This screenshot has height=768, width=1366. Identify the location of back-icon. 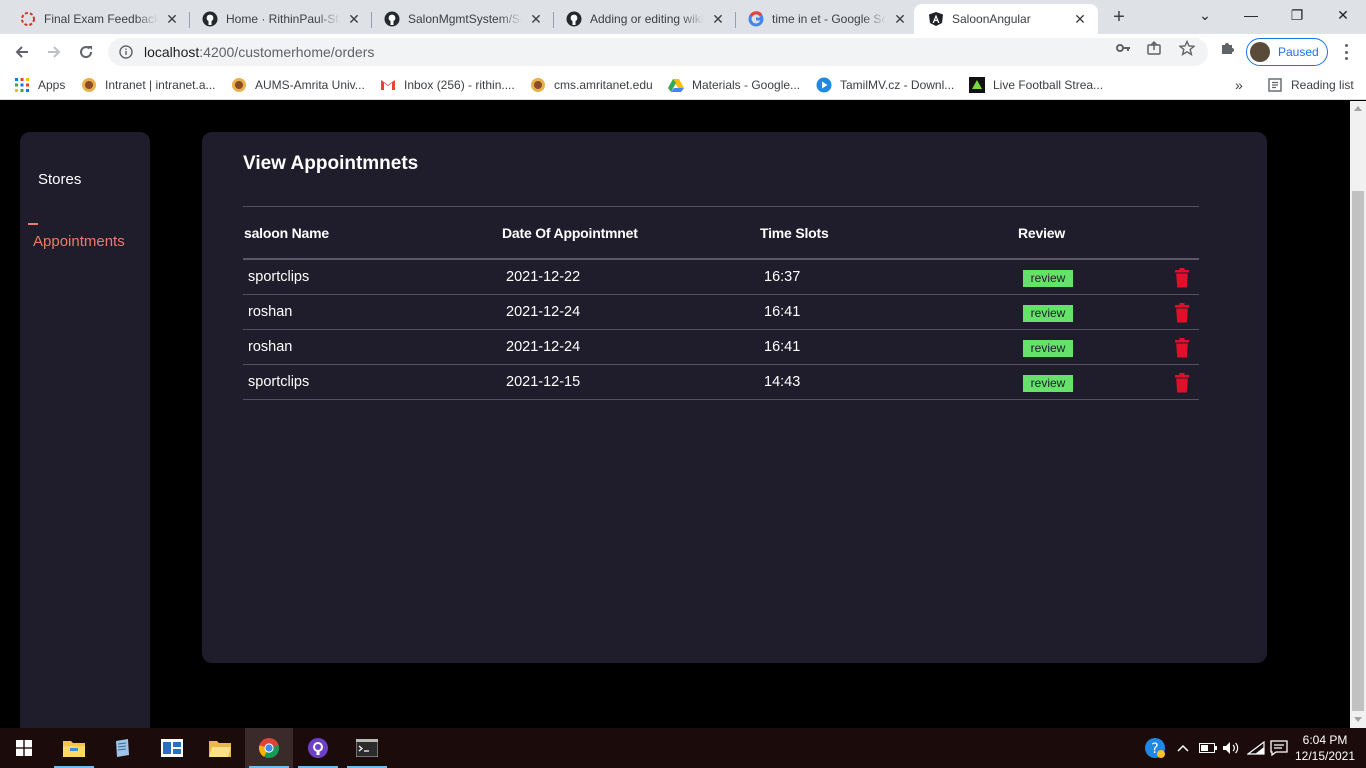
(22, 52).